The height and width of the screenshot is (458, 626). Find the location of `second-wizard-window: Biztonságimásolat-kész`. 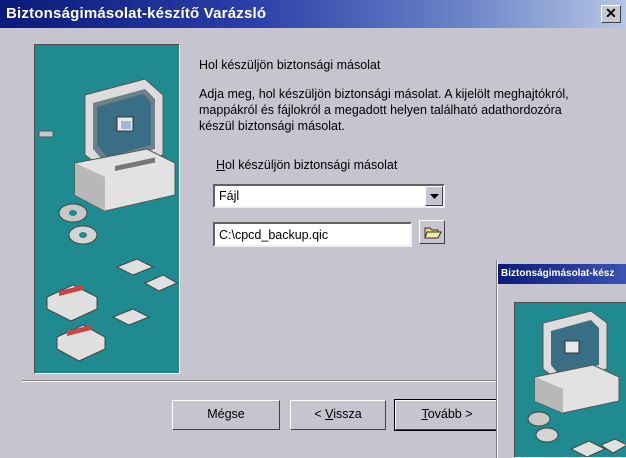

second-wizard-window: Biztonságimásolat-kész is located at coordinates (561, 359).